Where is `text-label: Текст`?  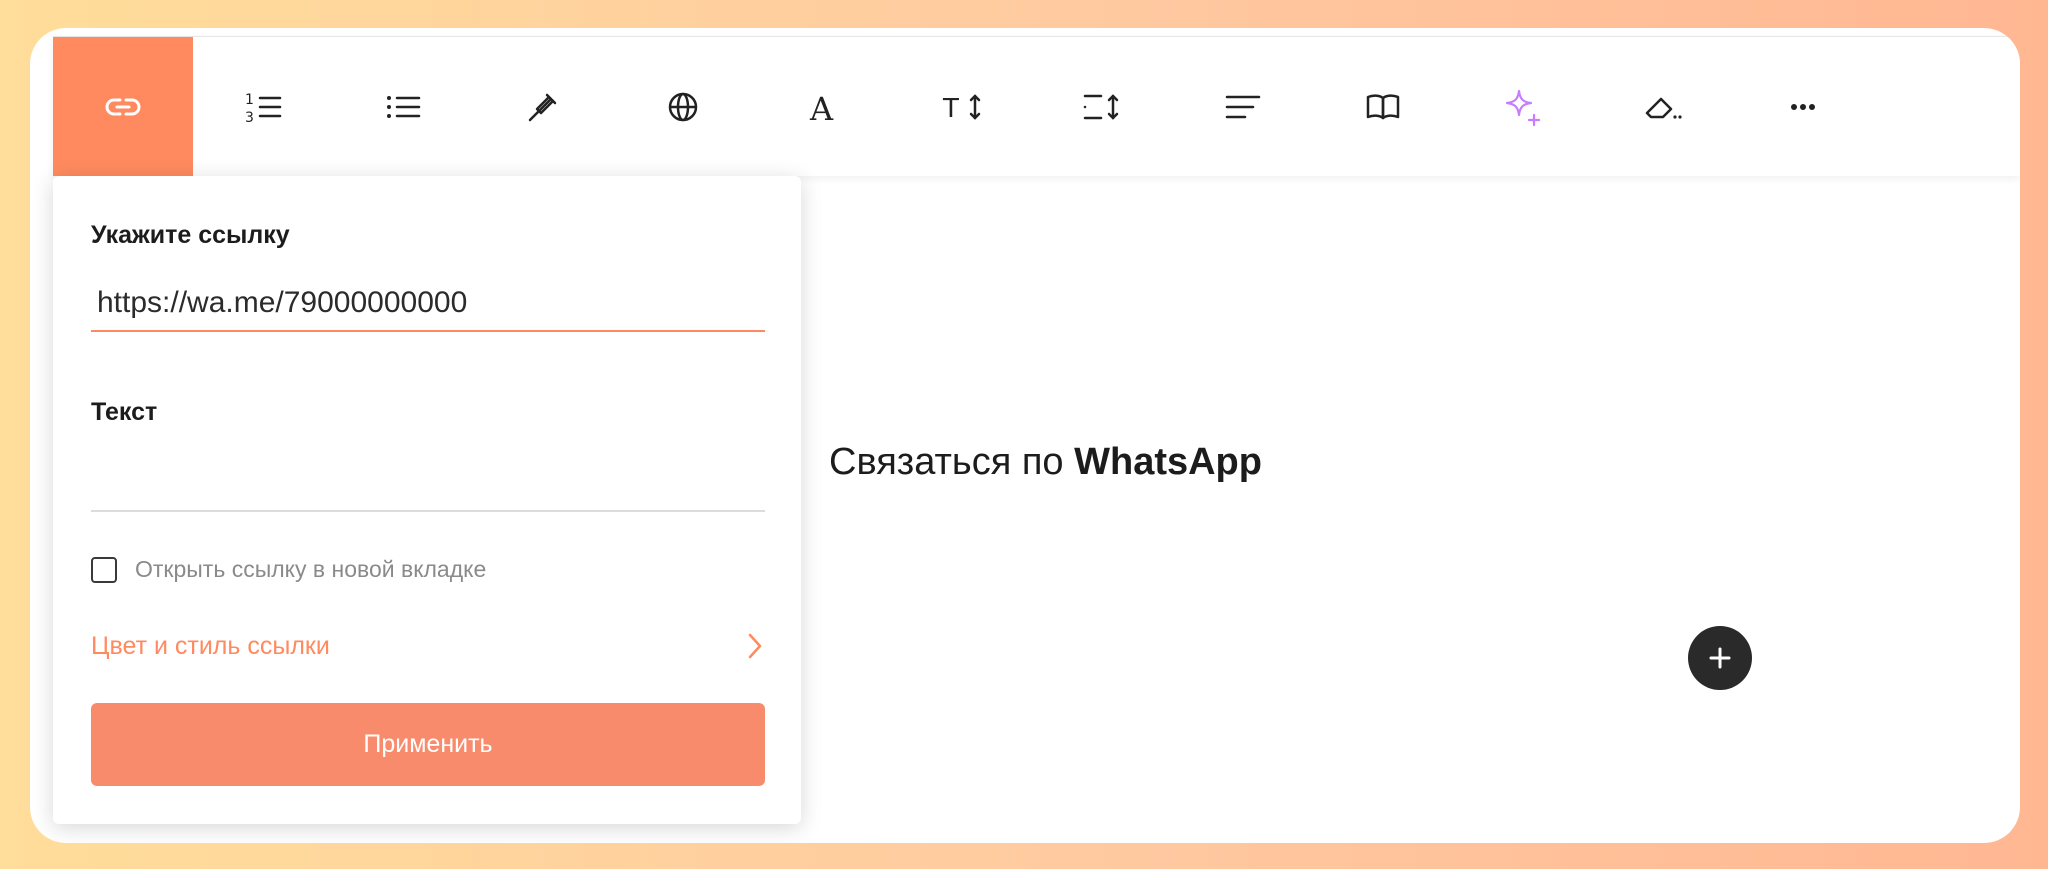 text-label: Текст is located at coordinates (124, 412).